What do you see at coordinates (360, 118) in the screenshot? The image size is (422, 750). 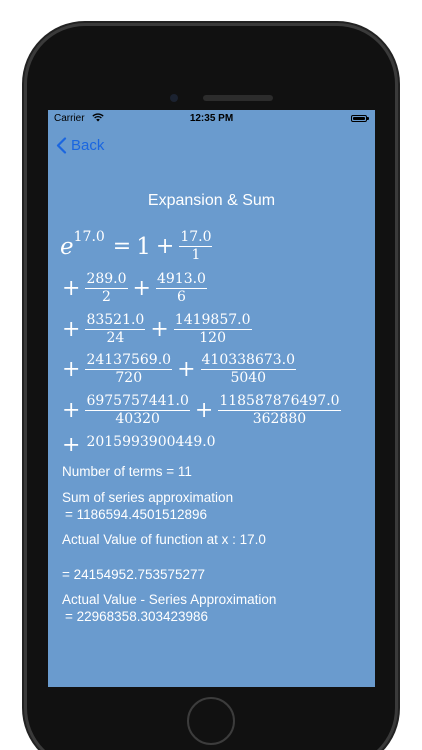 I see `battery-icon` at bounding box center [360, 118].